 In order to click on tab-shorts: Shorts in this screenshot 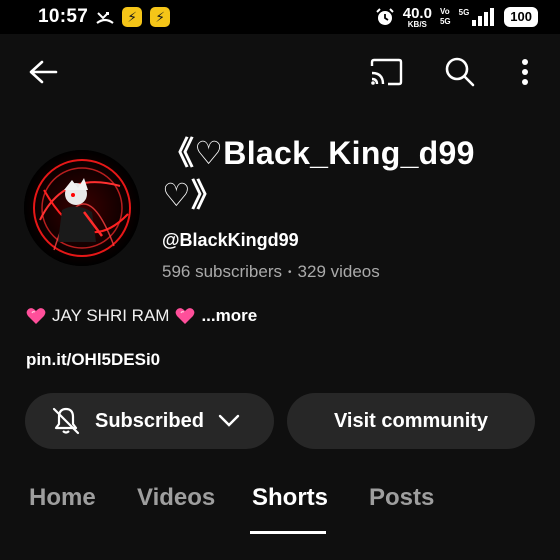, I will do `click(290, 498)`.